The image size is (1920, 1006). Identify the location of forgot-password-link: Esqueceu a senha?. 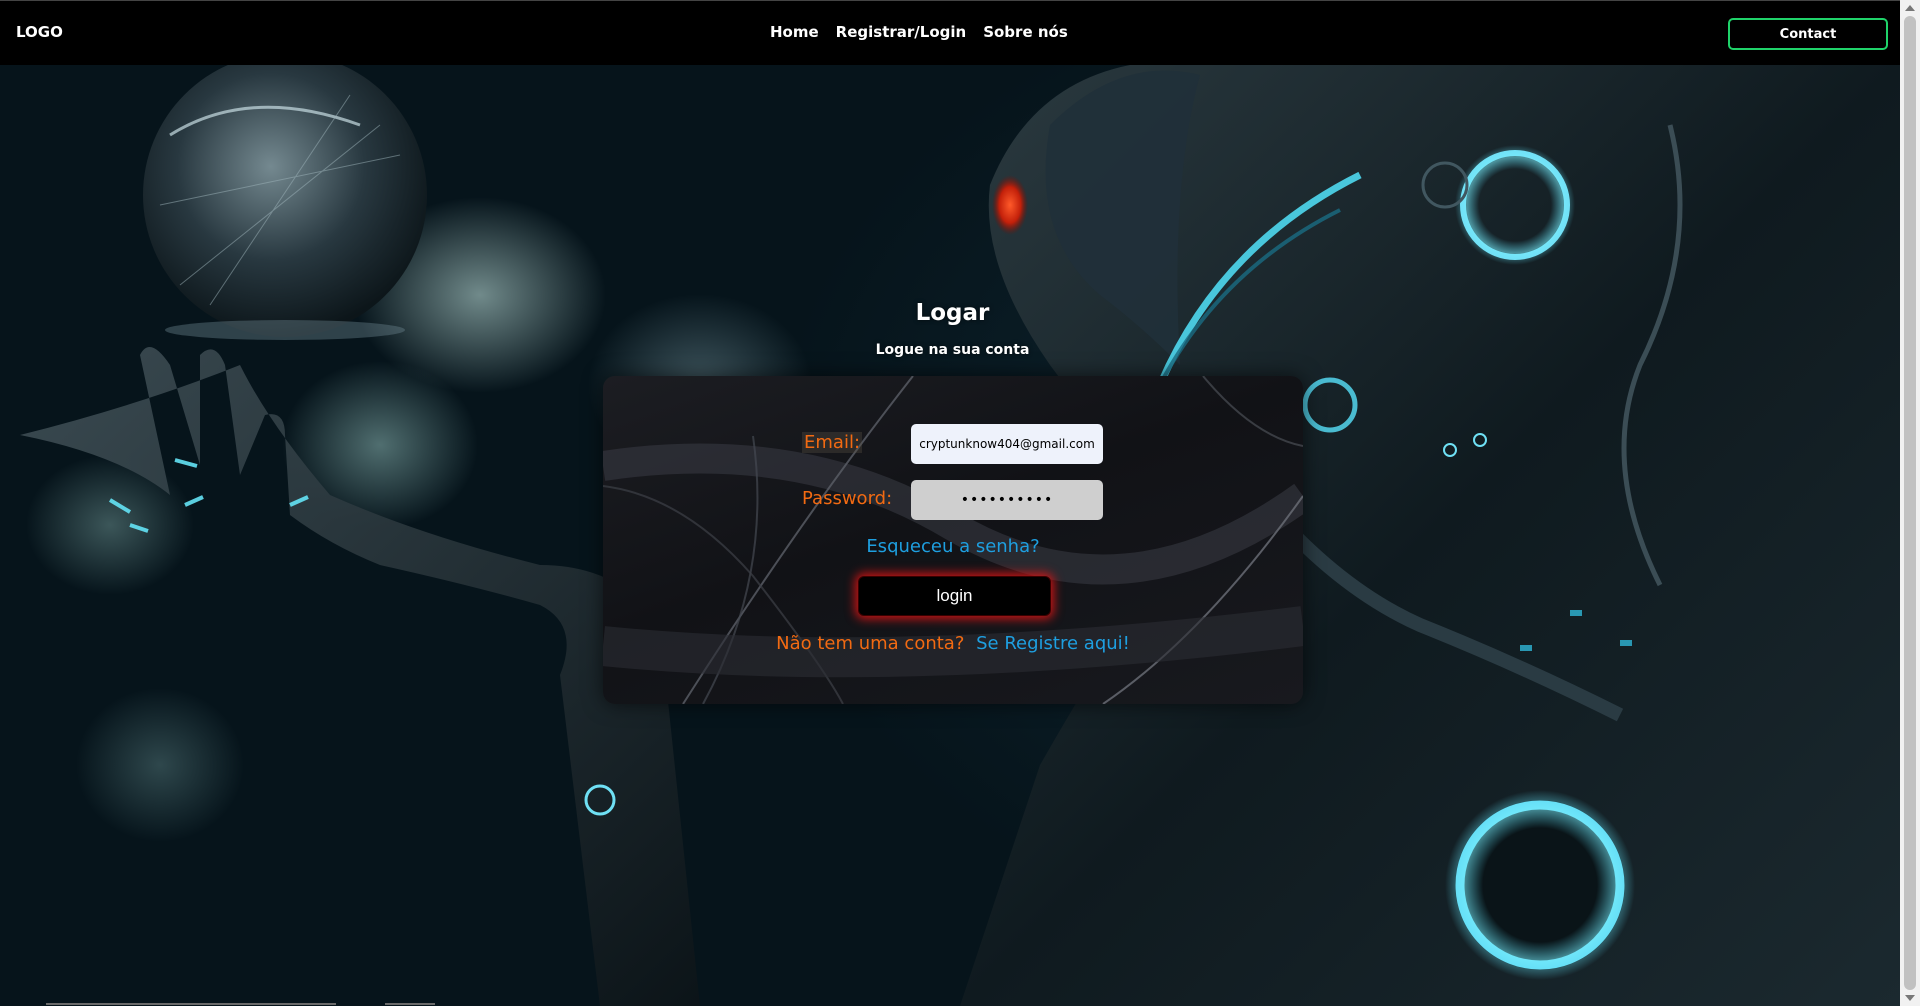
(953, 546).